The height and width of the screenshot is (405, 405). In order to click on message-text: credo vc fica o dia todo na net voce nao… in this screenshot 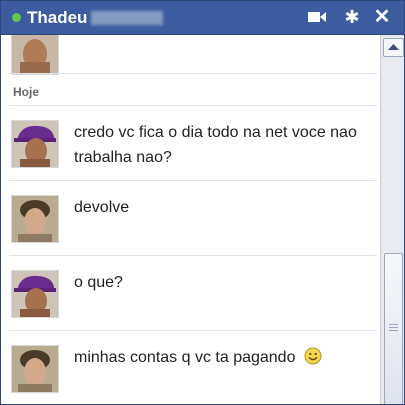, I will do `click(215, 145)`.